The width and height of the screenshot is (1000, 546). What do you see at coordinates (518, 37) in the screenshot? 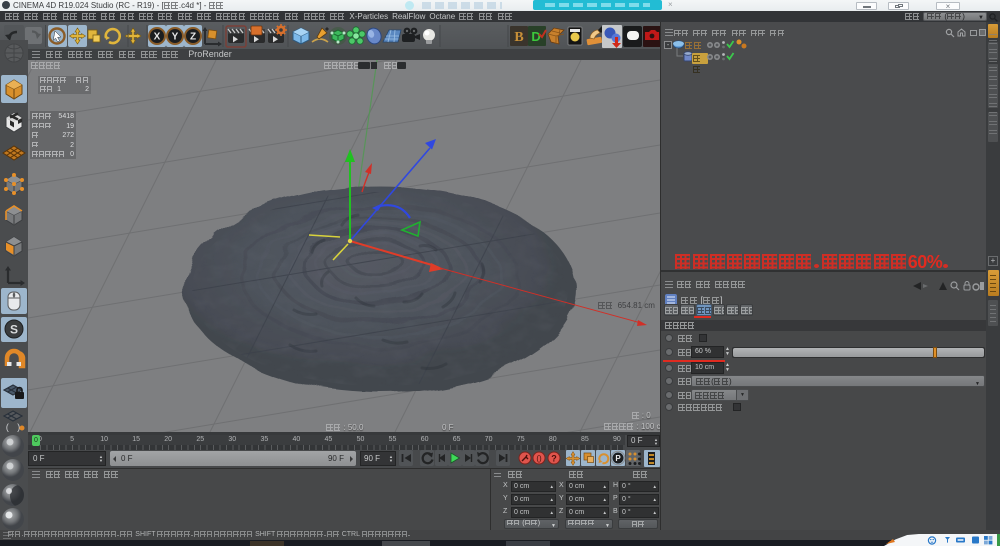
I see `svg-text: B` at bounding box center [518, 37].